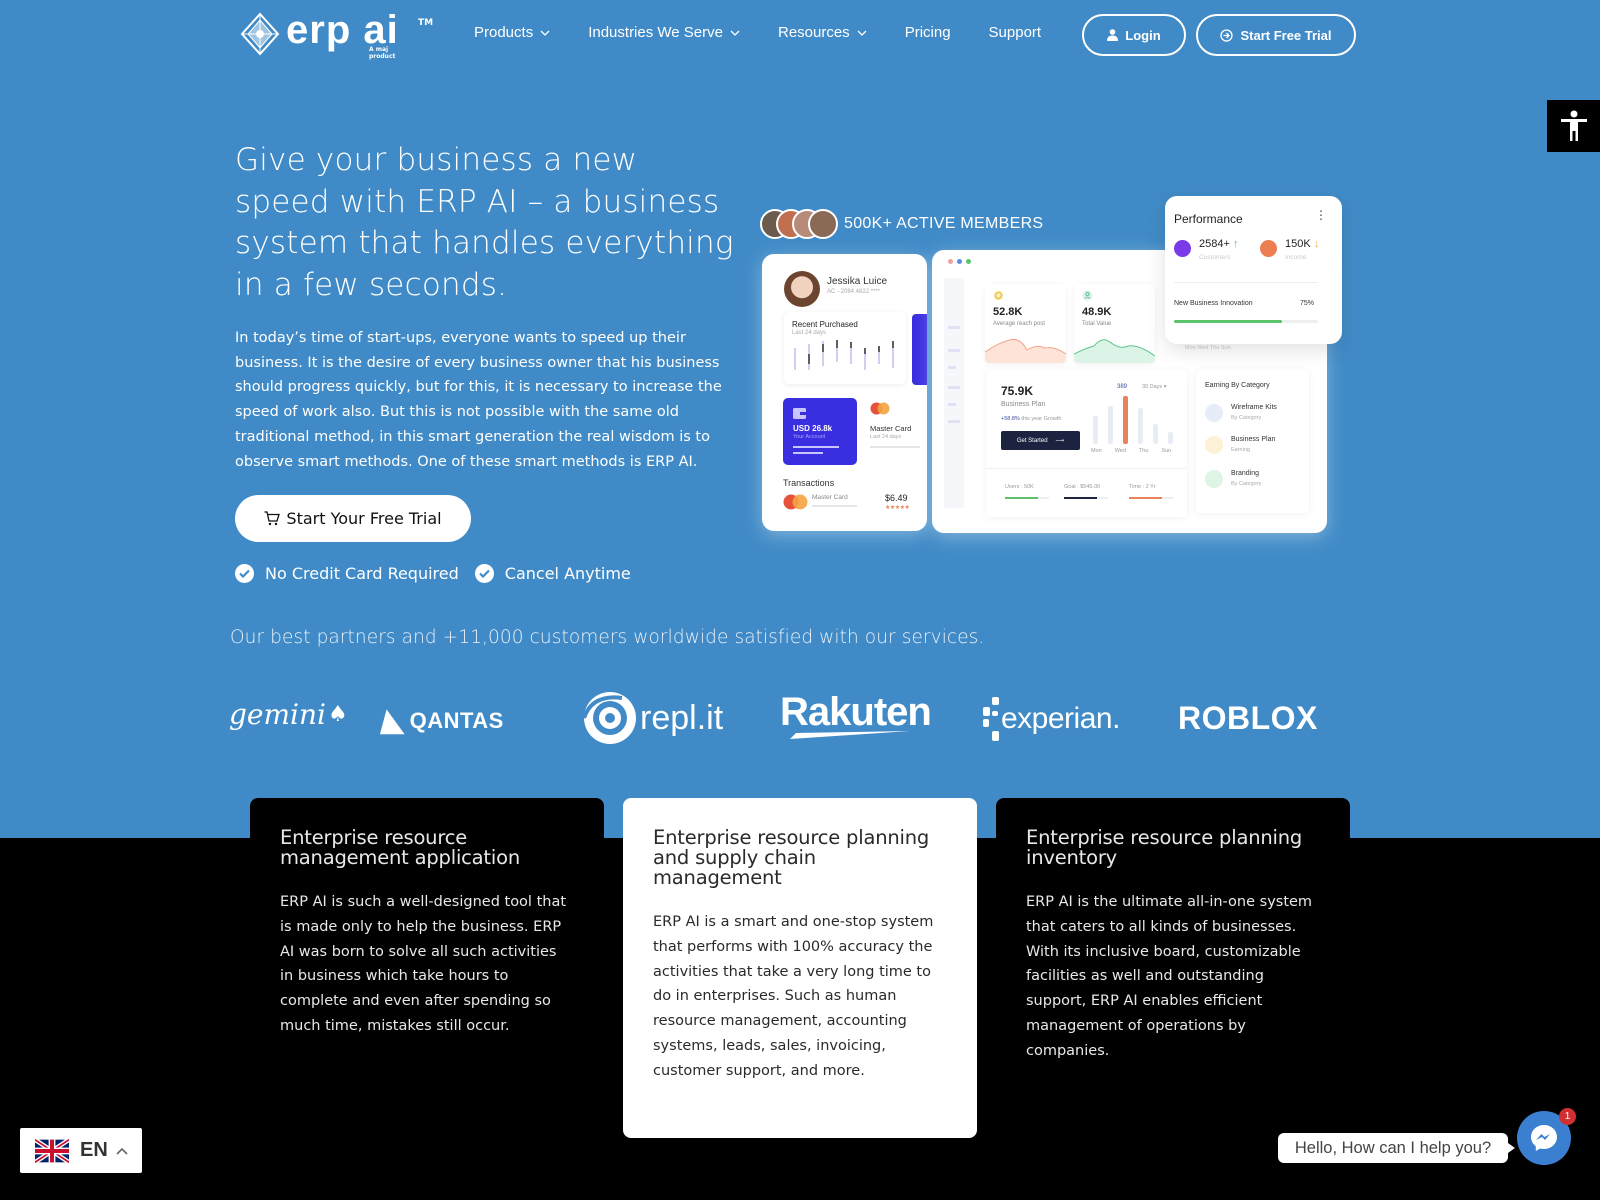 This screenshot has width=1600, height=1200. What do you see at coordinates (809, 333) in the screenshot?
I see `recent-purchased-subtitle: Last 24 days` at bounding box center [809, 333].